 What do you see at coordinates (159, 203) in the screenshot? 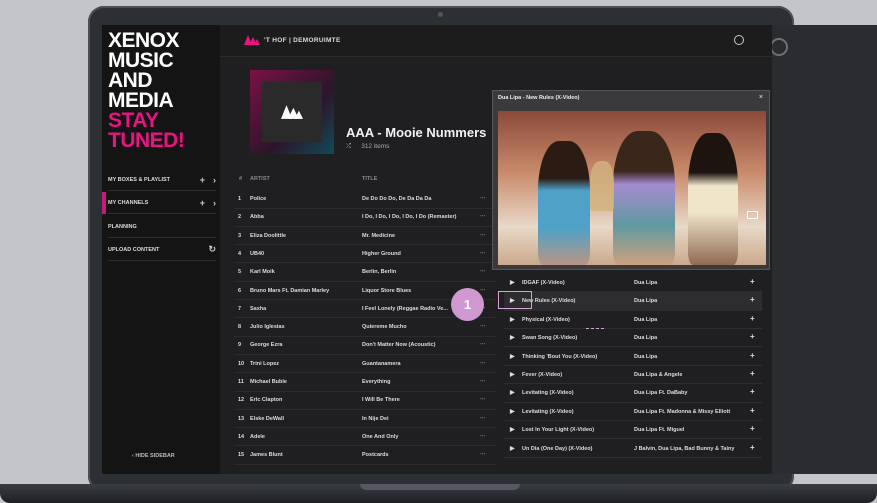
I see `sidebar-item-channels: MY CHANNELS + ›` at bounding box center [159, 203].